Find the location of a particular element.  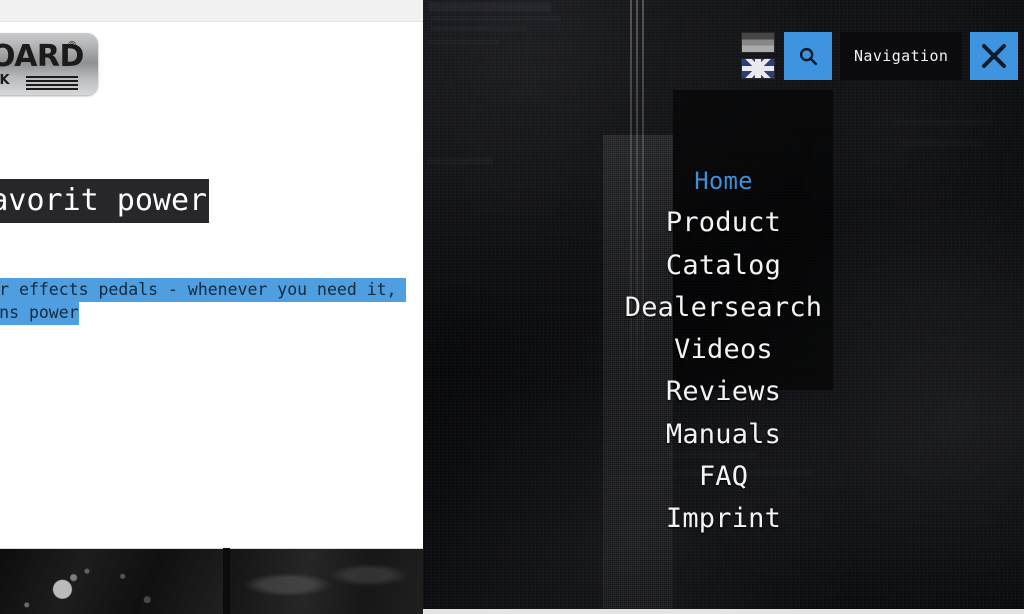

overlay-bottom-strip is located at coordinates (723, 611).